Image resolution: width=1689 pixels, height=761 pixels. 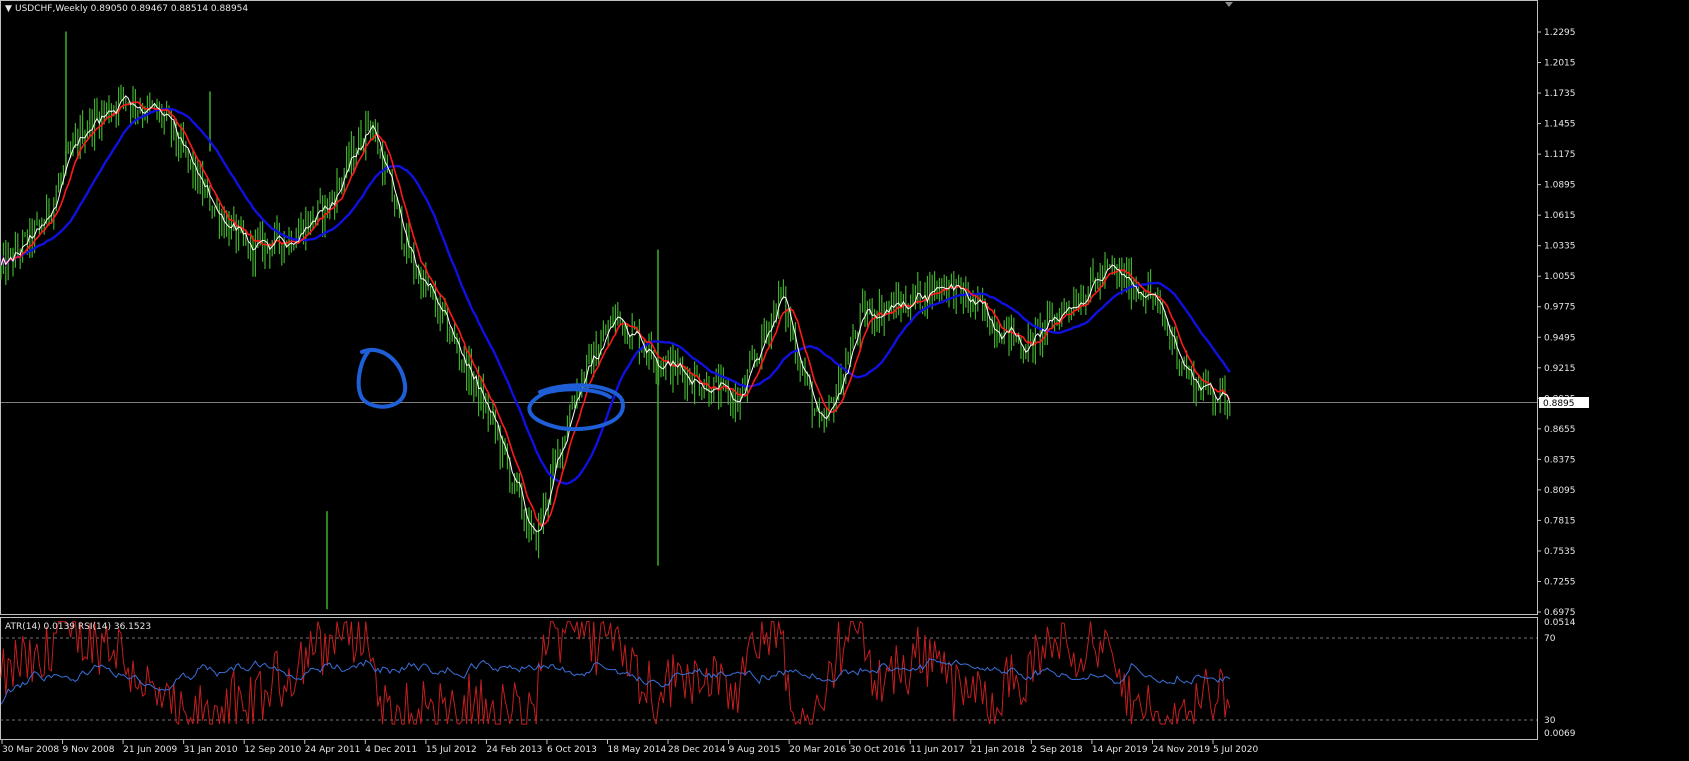 I want to click on x-tick-label: 9 Nov 2008, so click(x=89, y=750).